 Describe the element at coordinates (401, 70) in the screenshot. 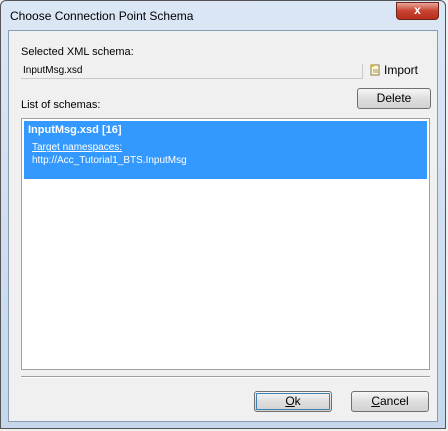

I see `import-label: Import` at that location.